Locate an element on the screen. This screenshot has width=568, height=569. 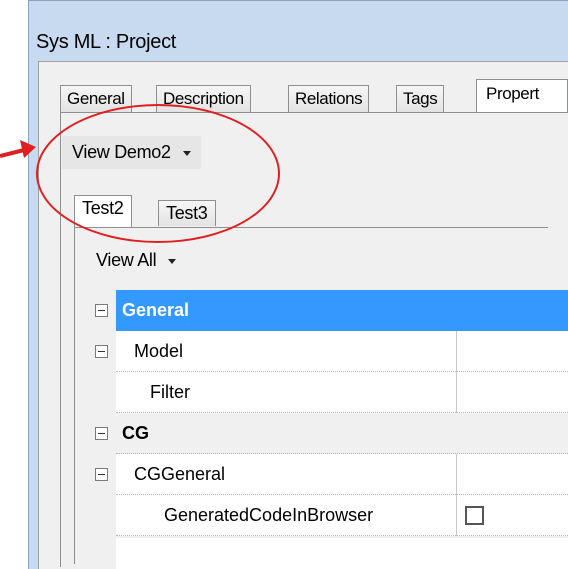
grid-row-cggeneral: CGGeneral is located at coordinates (327, 474).